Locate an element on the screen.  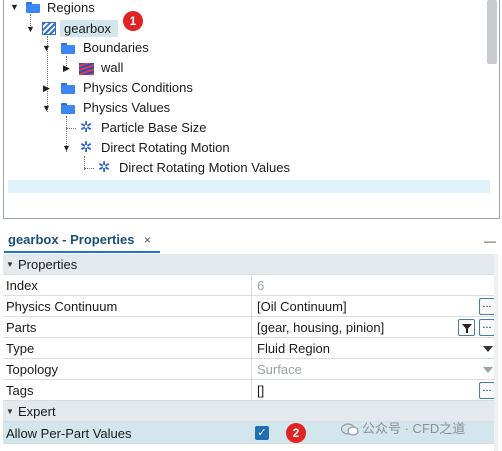
section-properties: ▼ Properties is located at coordinates (250, 264).